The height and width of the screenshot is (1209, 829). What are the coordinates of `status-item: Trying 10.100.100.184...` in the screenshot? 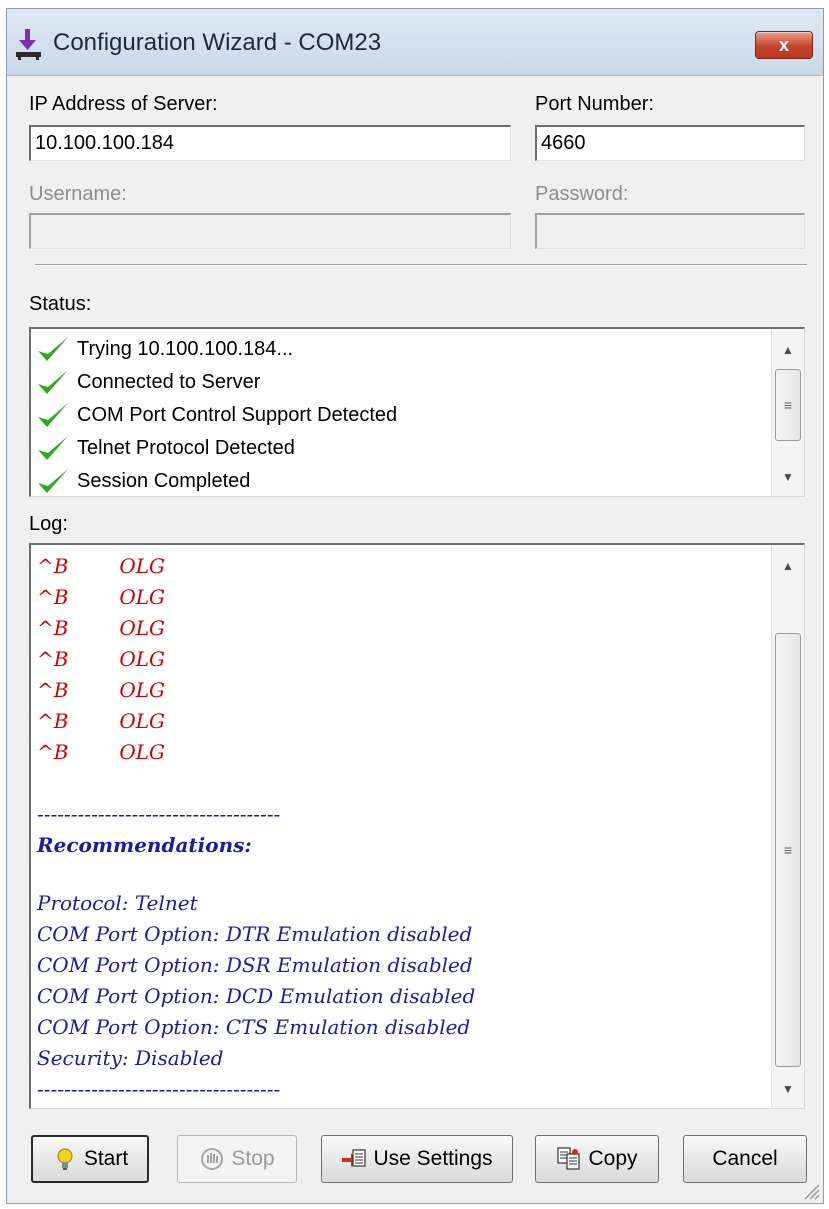 It's located at (164, 349).